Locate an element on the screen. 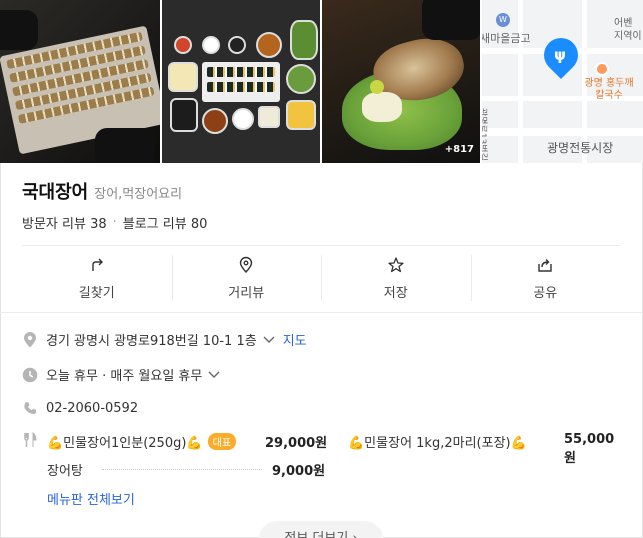 This screenshot has width=643, height=538. save-label: 저장 is located at coordinates (395, 293).